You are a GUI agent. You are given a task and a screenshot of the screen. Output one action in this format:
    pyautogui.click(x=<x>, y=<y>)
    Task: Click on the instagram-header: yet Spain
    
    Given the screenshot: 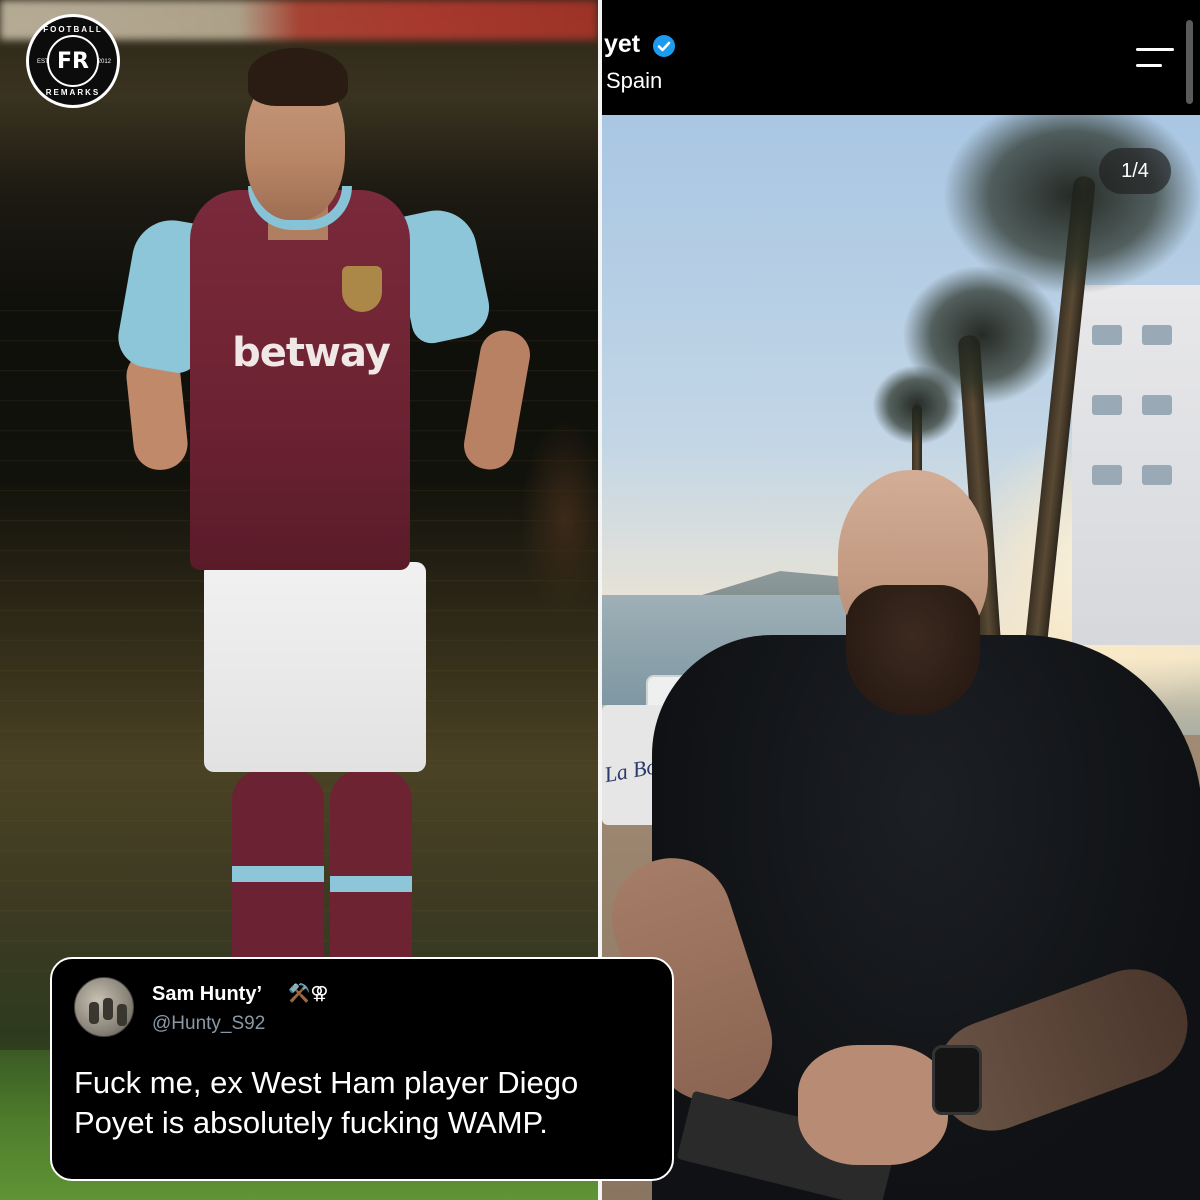 What is the action you would take?
    pyautogui.click(x=901, y=57)
    